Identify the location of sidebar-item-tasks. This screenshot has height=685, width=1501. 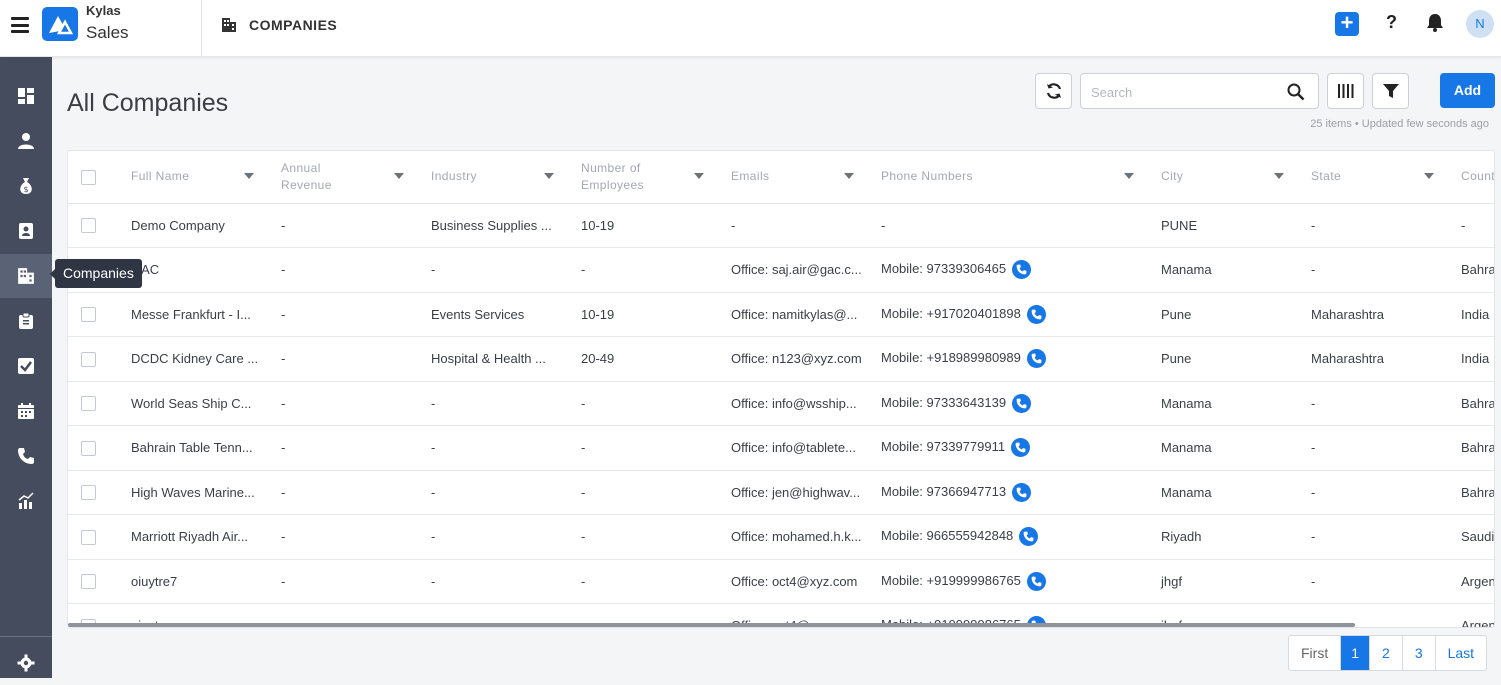
(26, 366).